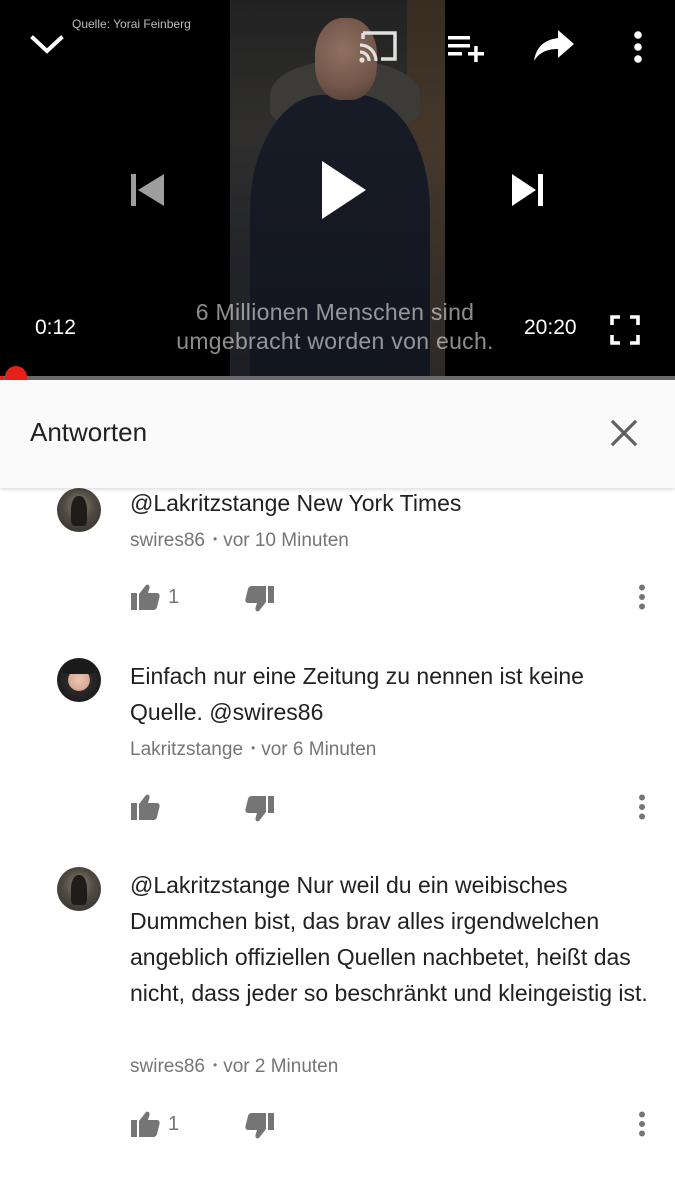 The width and height of the screenshot is (675, 1200). I want to click on comment-time: vor 2 Minuten, so click(281, 1066).